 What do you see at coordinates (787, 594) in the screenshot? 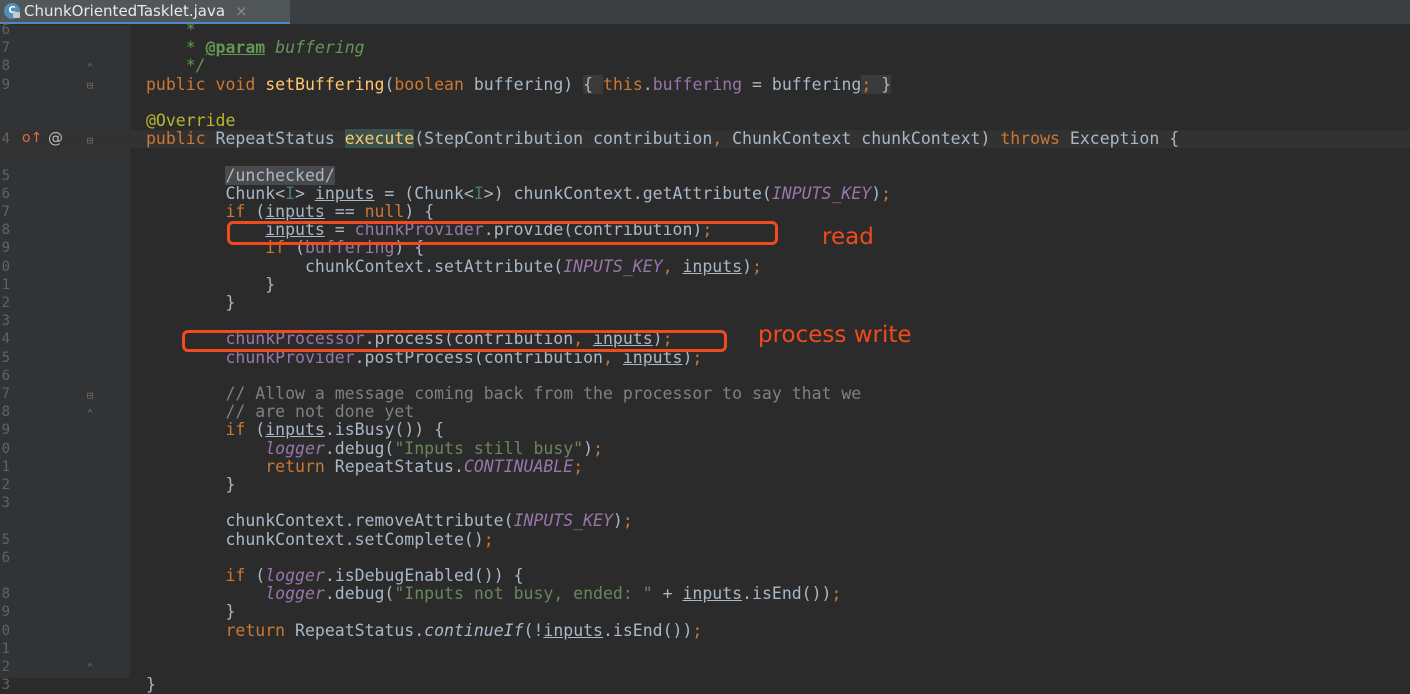
I see `code-token: .isEnd())` at bounding box center [787, 594].